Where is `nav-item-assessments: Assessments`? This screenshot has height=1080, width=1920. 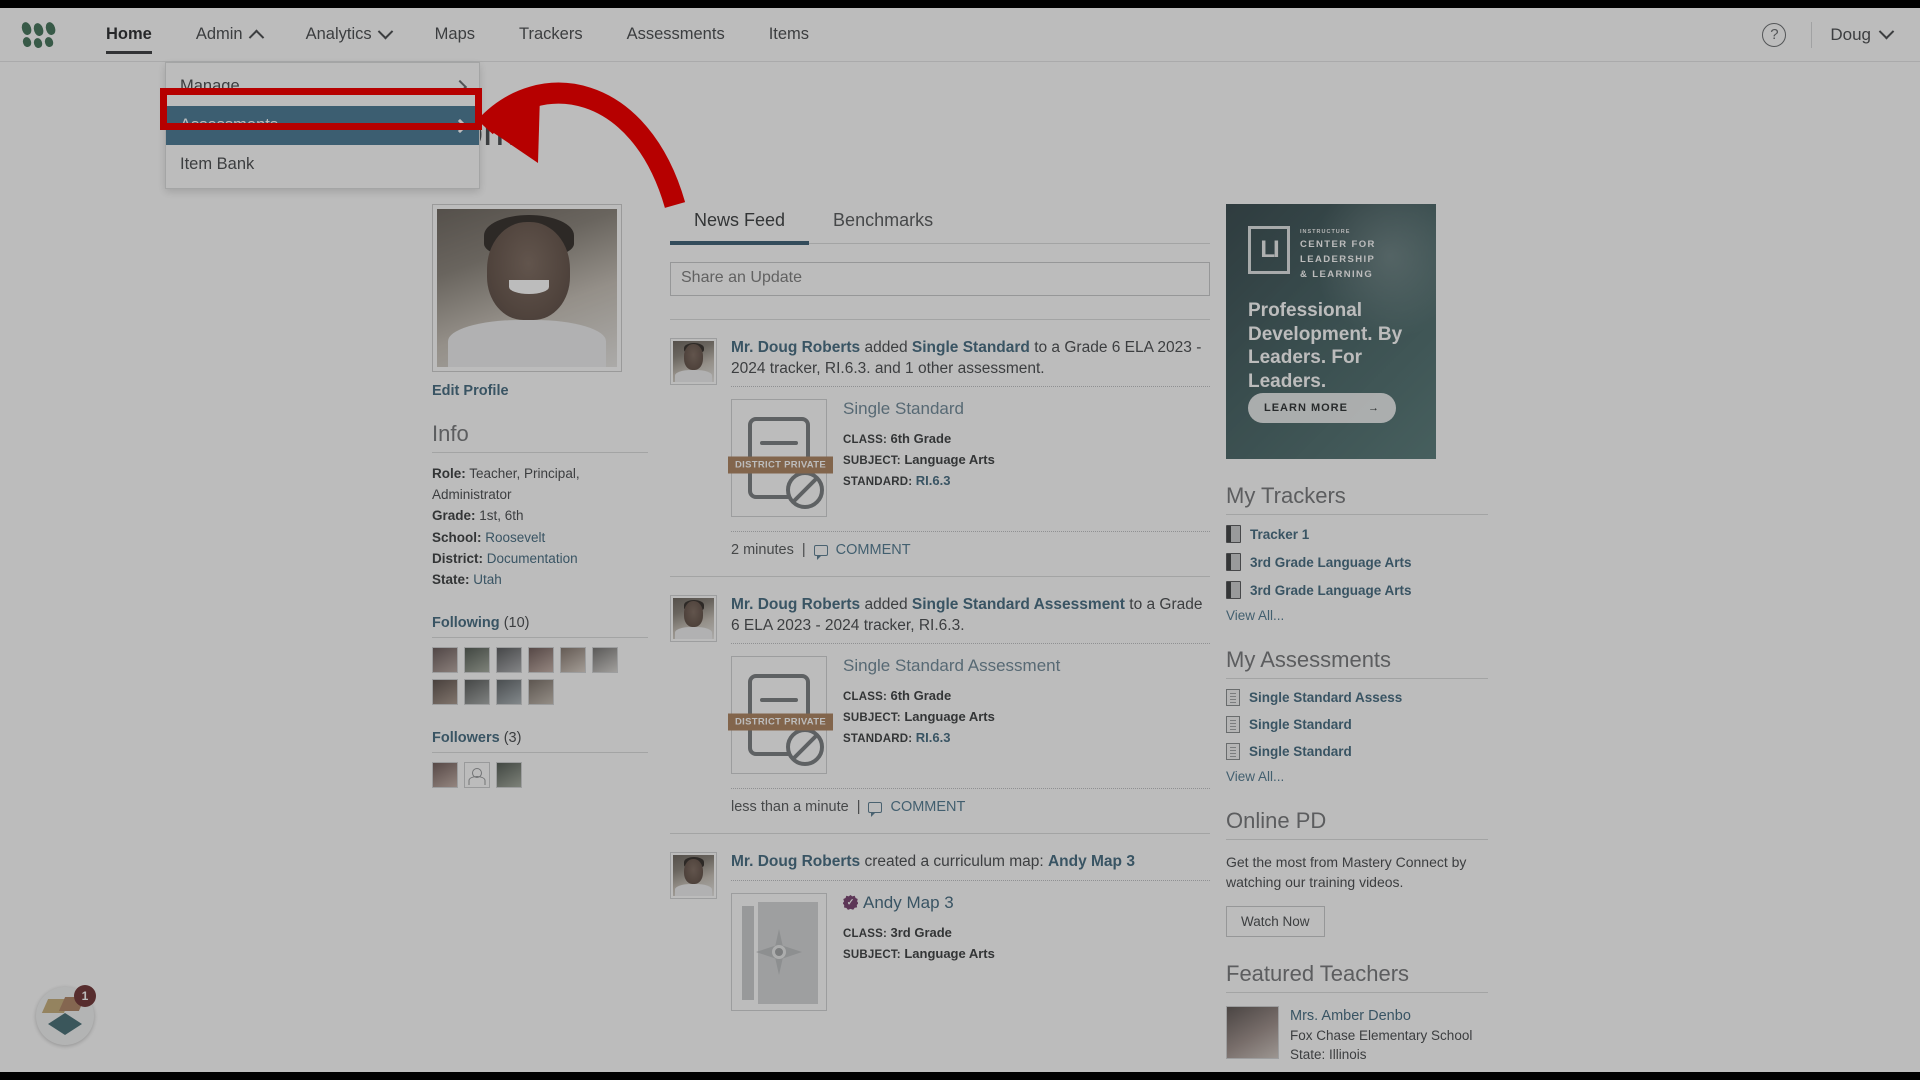 nav-item-assessments: Assessments is located at coordinates (676, 35).